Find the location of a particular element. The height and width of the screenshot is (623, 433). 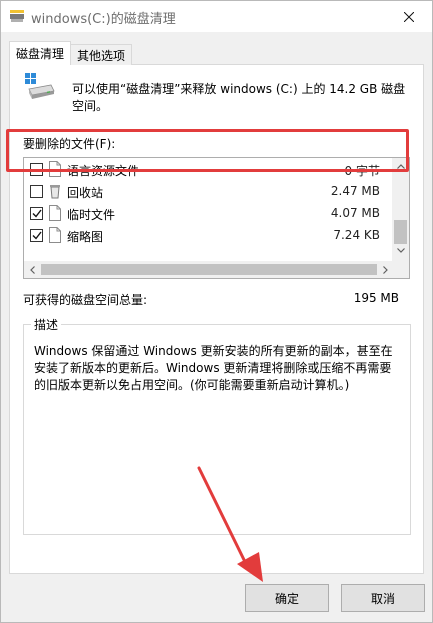

vertical-scroll-thumb is located at coordinates (400, 232).